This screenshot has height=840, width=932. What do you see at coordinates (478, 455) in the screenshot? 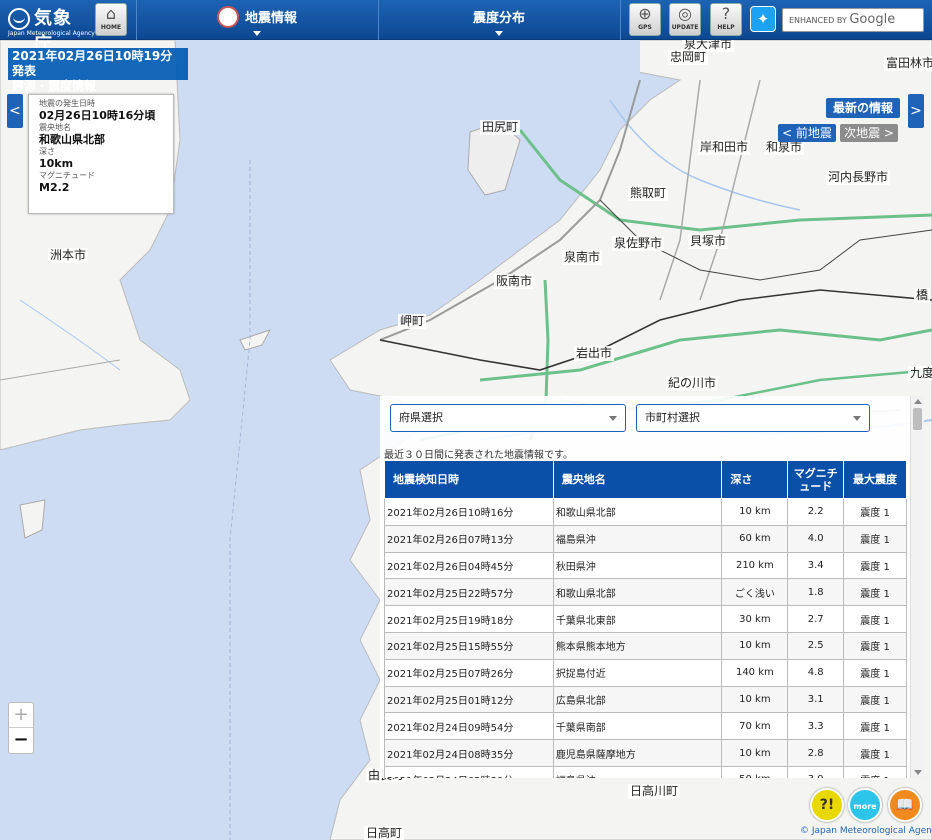
I see `list-note: 最近３０日間に発表された地震情報です。` at bounding box center [478, 455].